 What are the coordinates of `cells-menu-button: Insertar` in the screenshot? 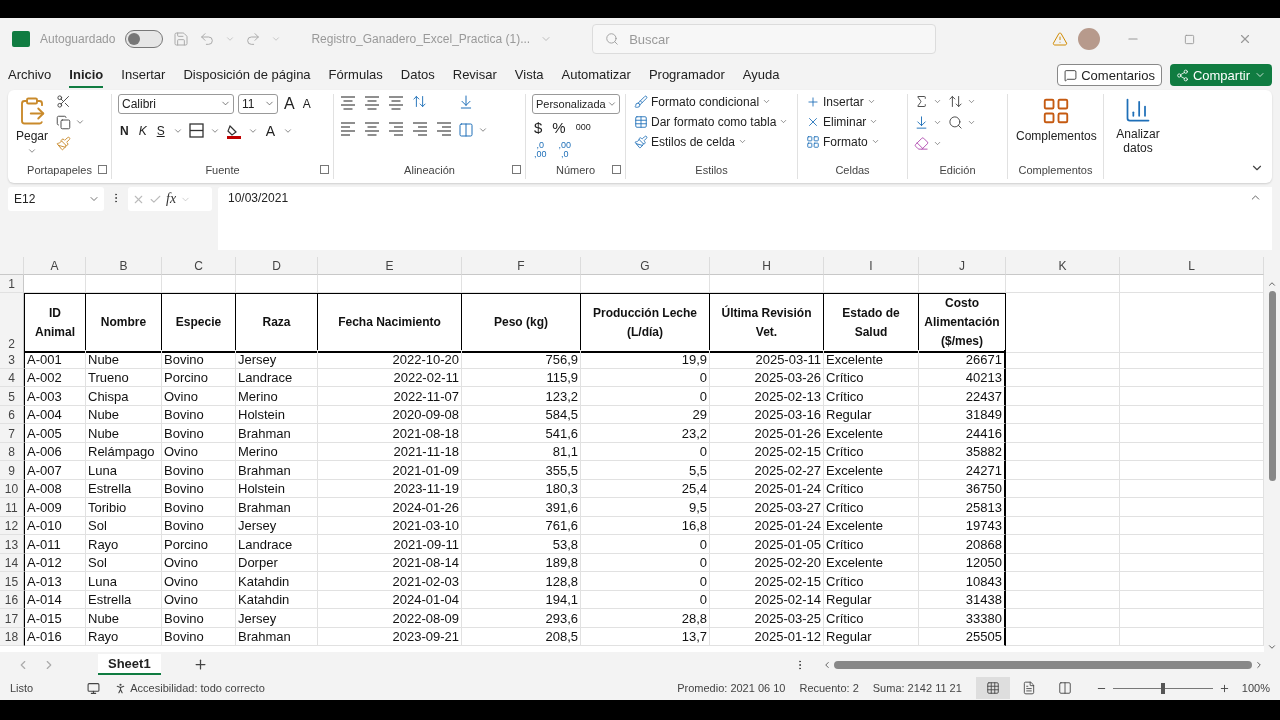 It's located at (841, 101).